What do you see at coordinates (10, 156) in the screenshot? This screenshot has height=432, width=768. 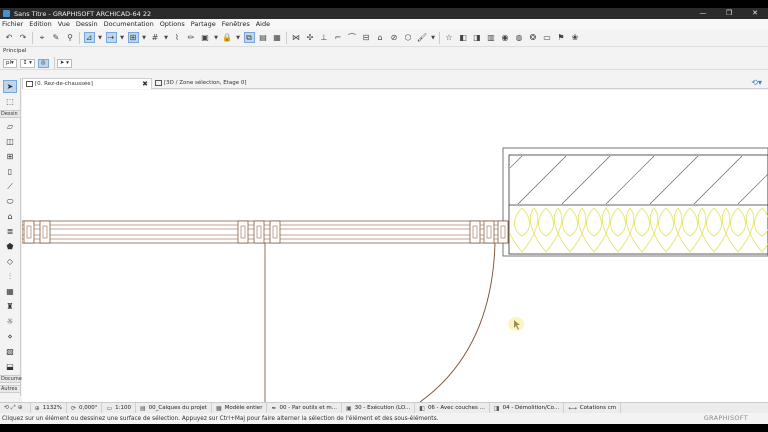 I see `window-tool-icon: ⊞` at bounding box center [10, 156].